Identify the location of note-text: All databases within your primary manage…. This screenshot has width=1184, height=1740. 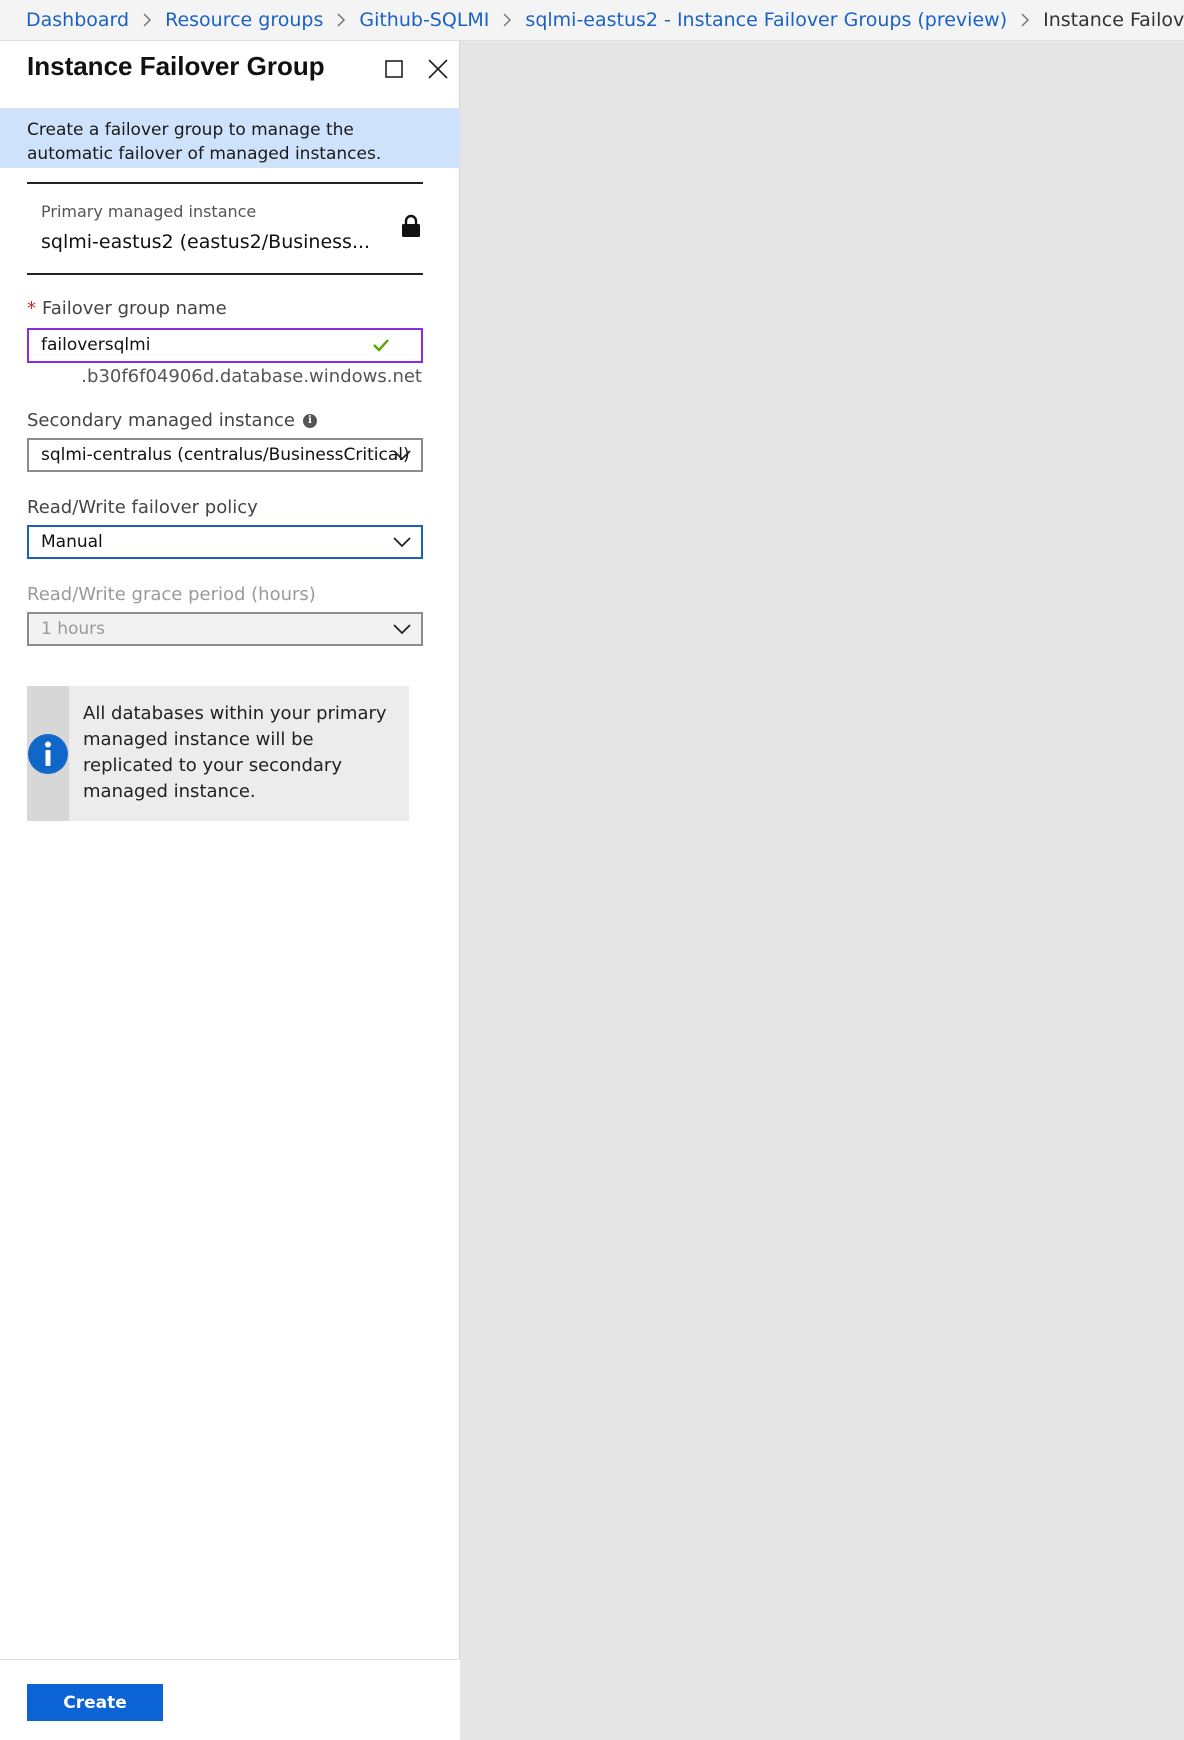
(235, 752).